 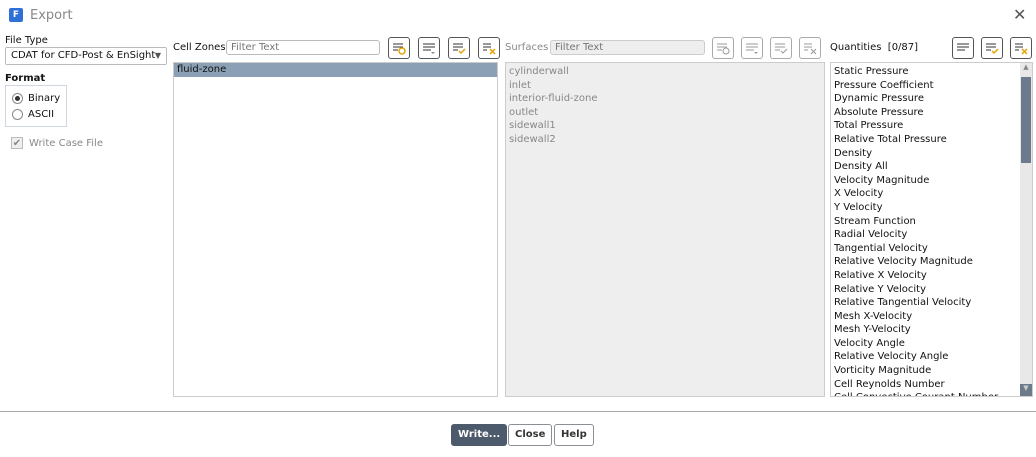 What do you see at coordinates (931, 344) in the screenshot?
I see `list-item: Velocity Angle` at bounding box center [931, 344].